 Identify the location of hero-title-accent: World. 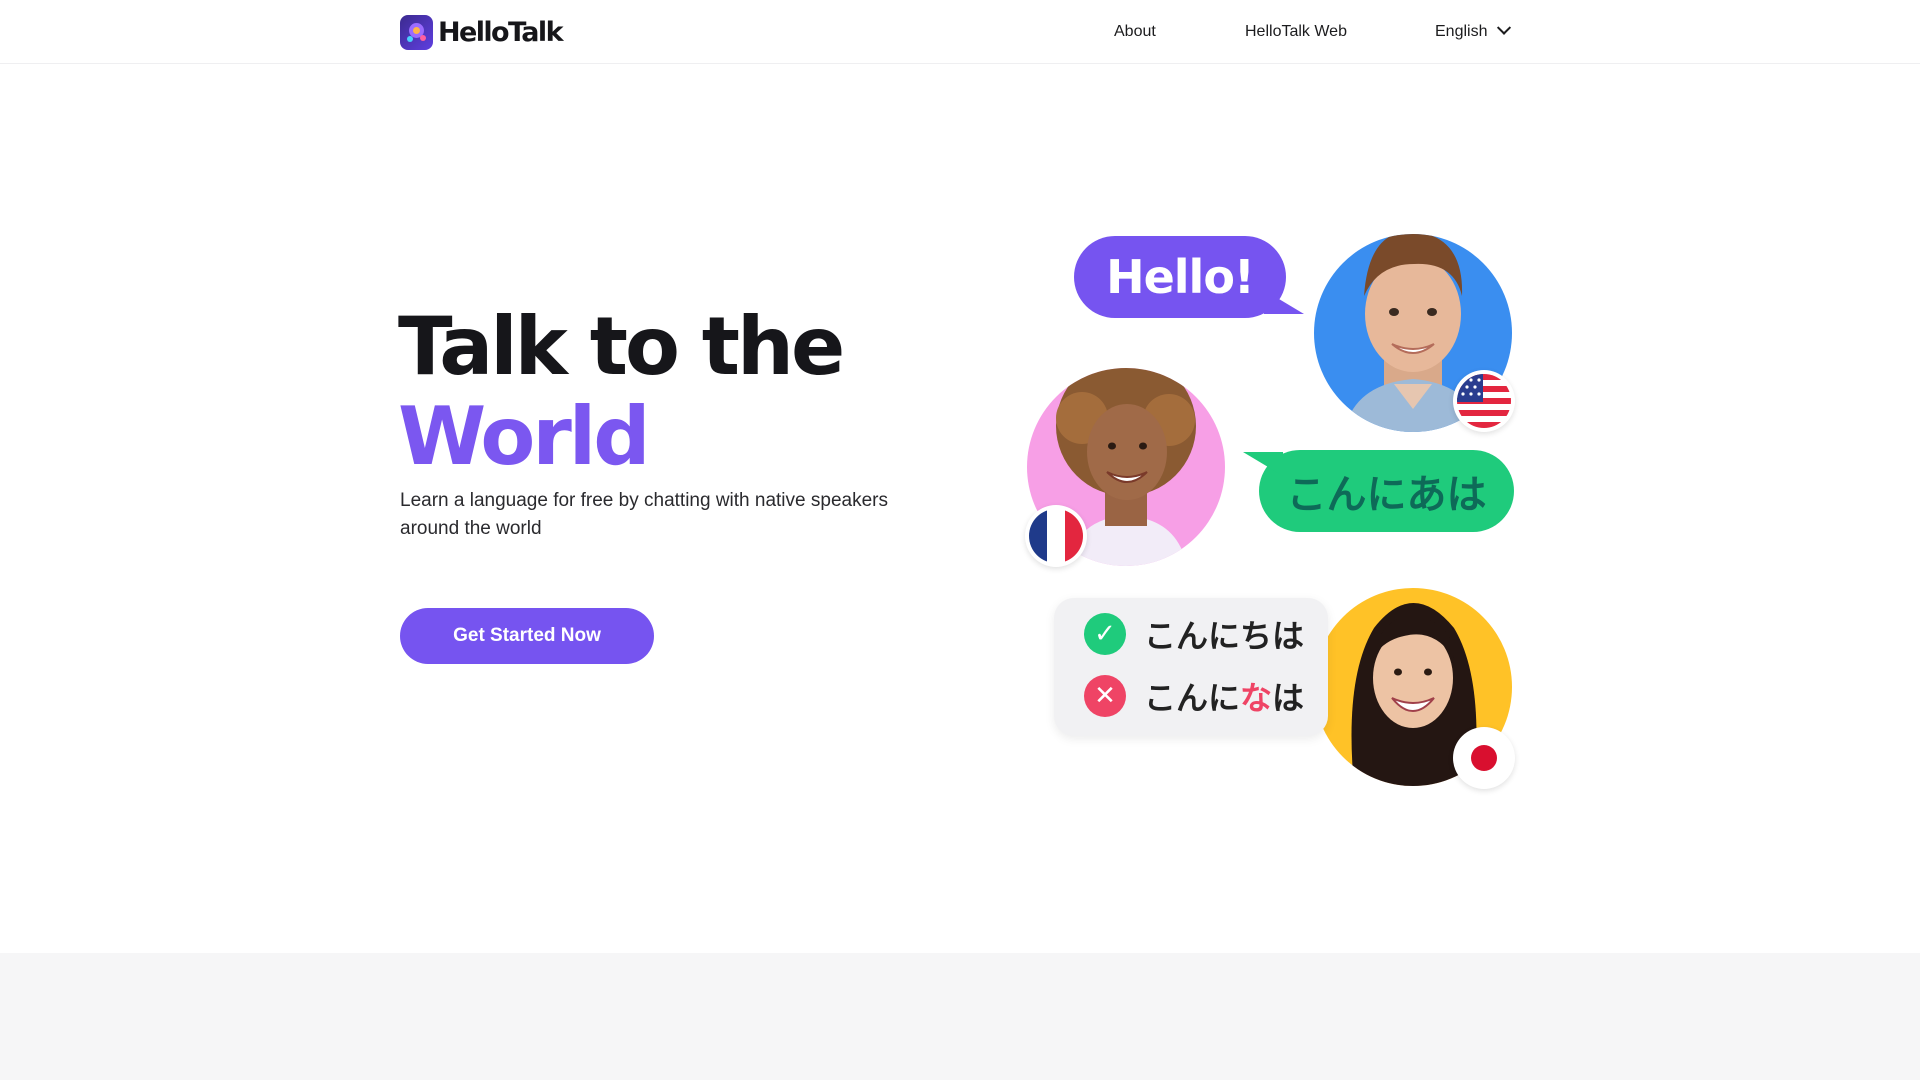
(524, 436).